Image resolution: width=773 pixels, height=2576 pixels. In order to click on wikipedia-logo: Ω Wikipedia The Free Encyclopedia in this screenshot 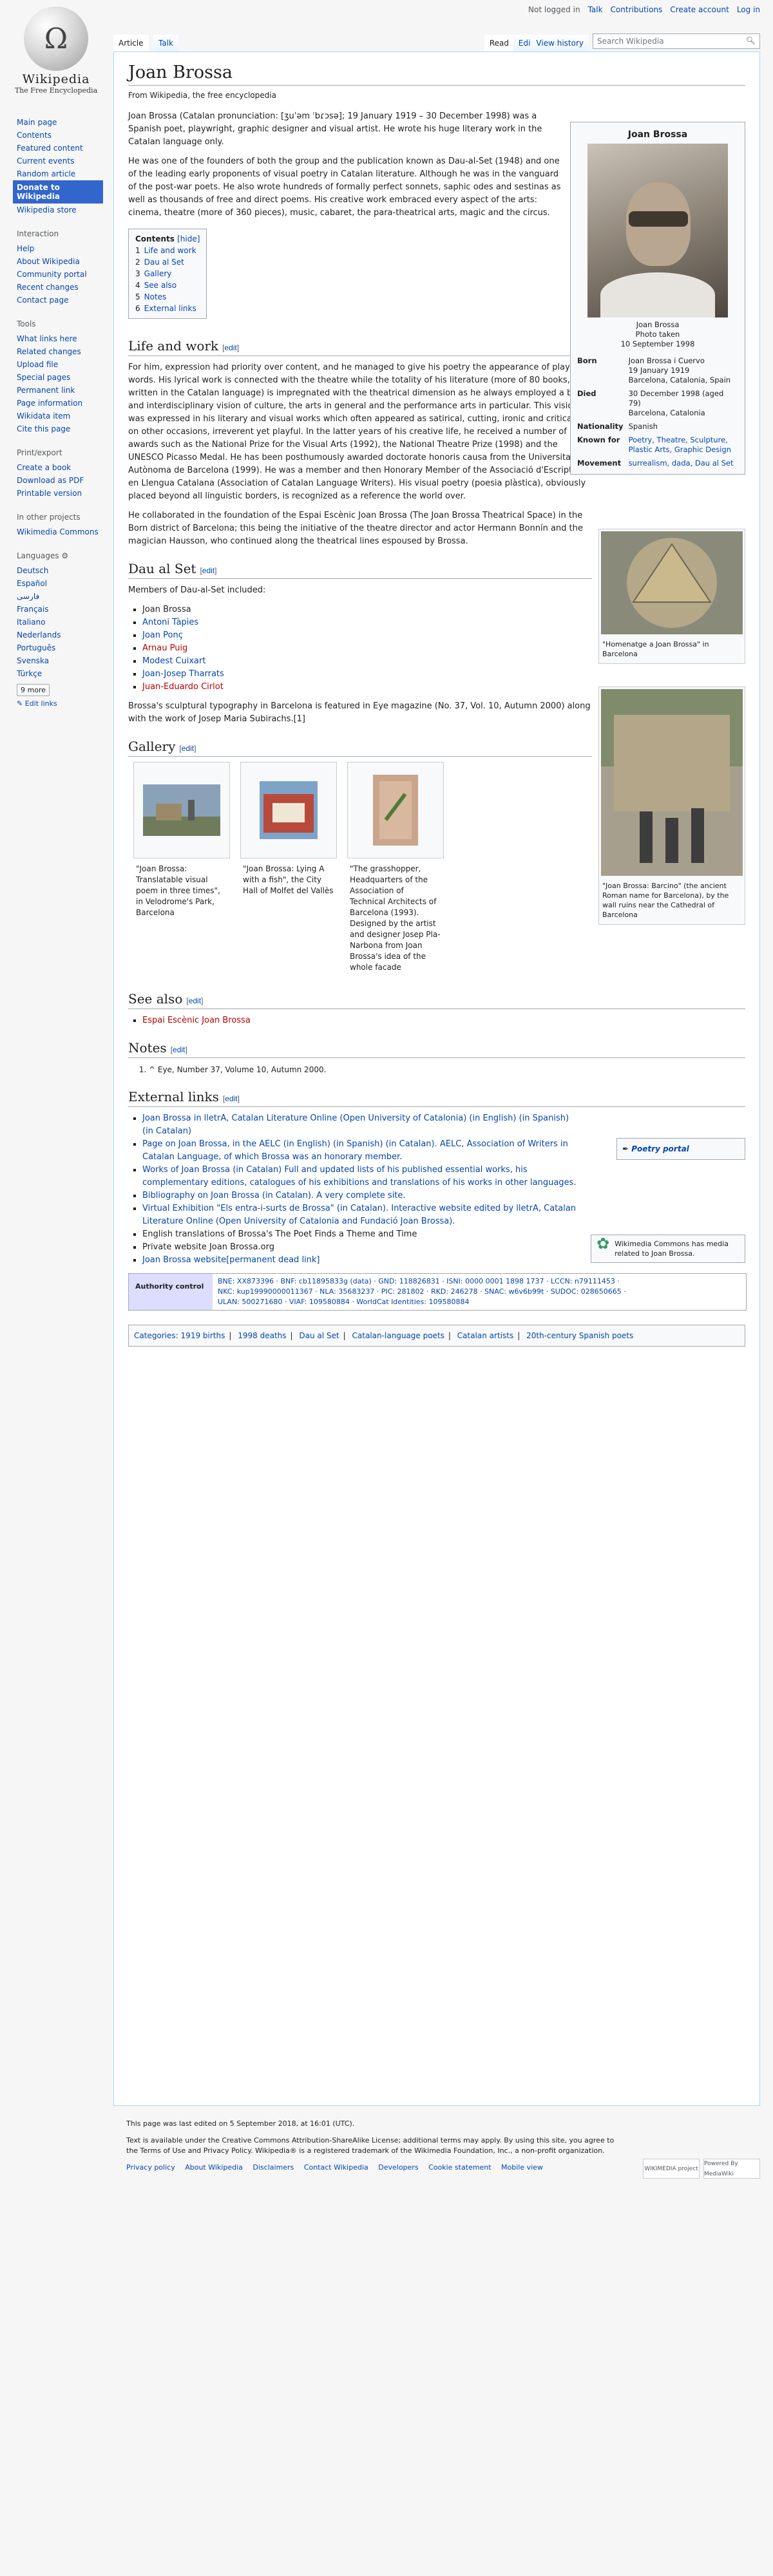, I will do `click(56, 50)`.